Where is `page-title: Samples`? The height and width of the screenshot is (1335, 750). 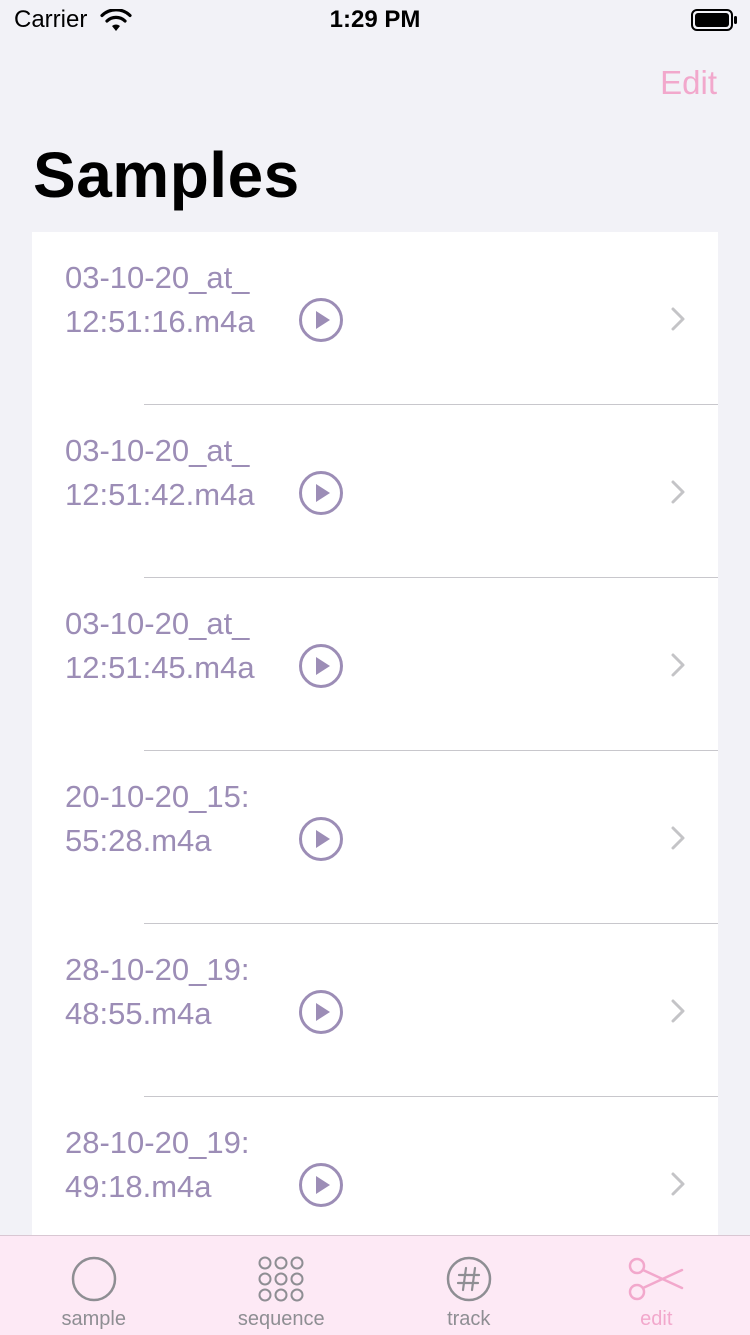 page-title: Samples is located at coordinates (166, 175).